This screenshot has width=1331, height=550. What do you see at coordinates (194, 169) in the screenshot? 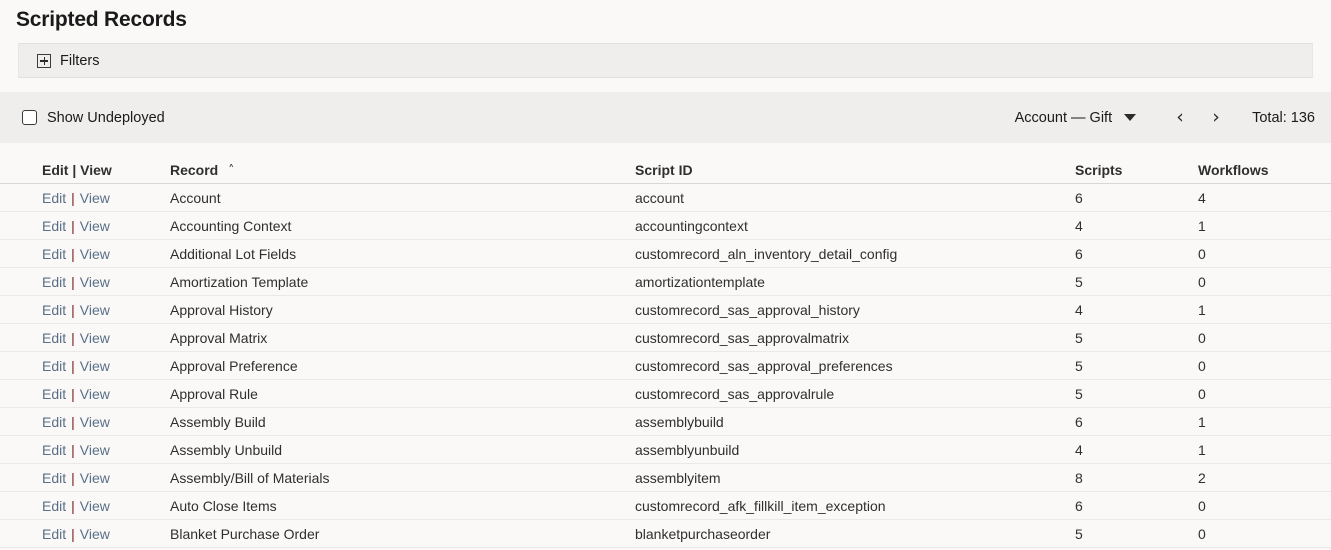
I see `column-header-record-label: Record` at bounding box center [194, 169].